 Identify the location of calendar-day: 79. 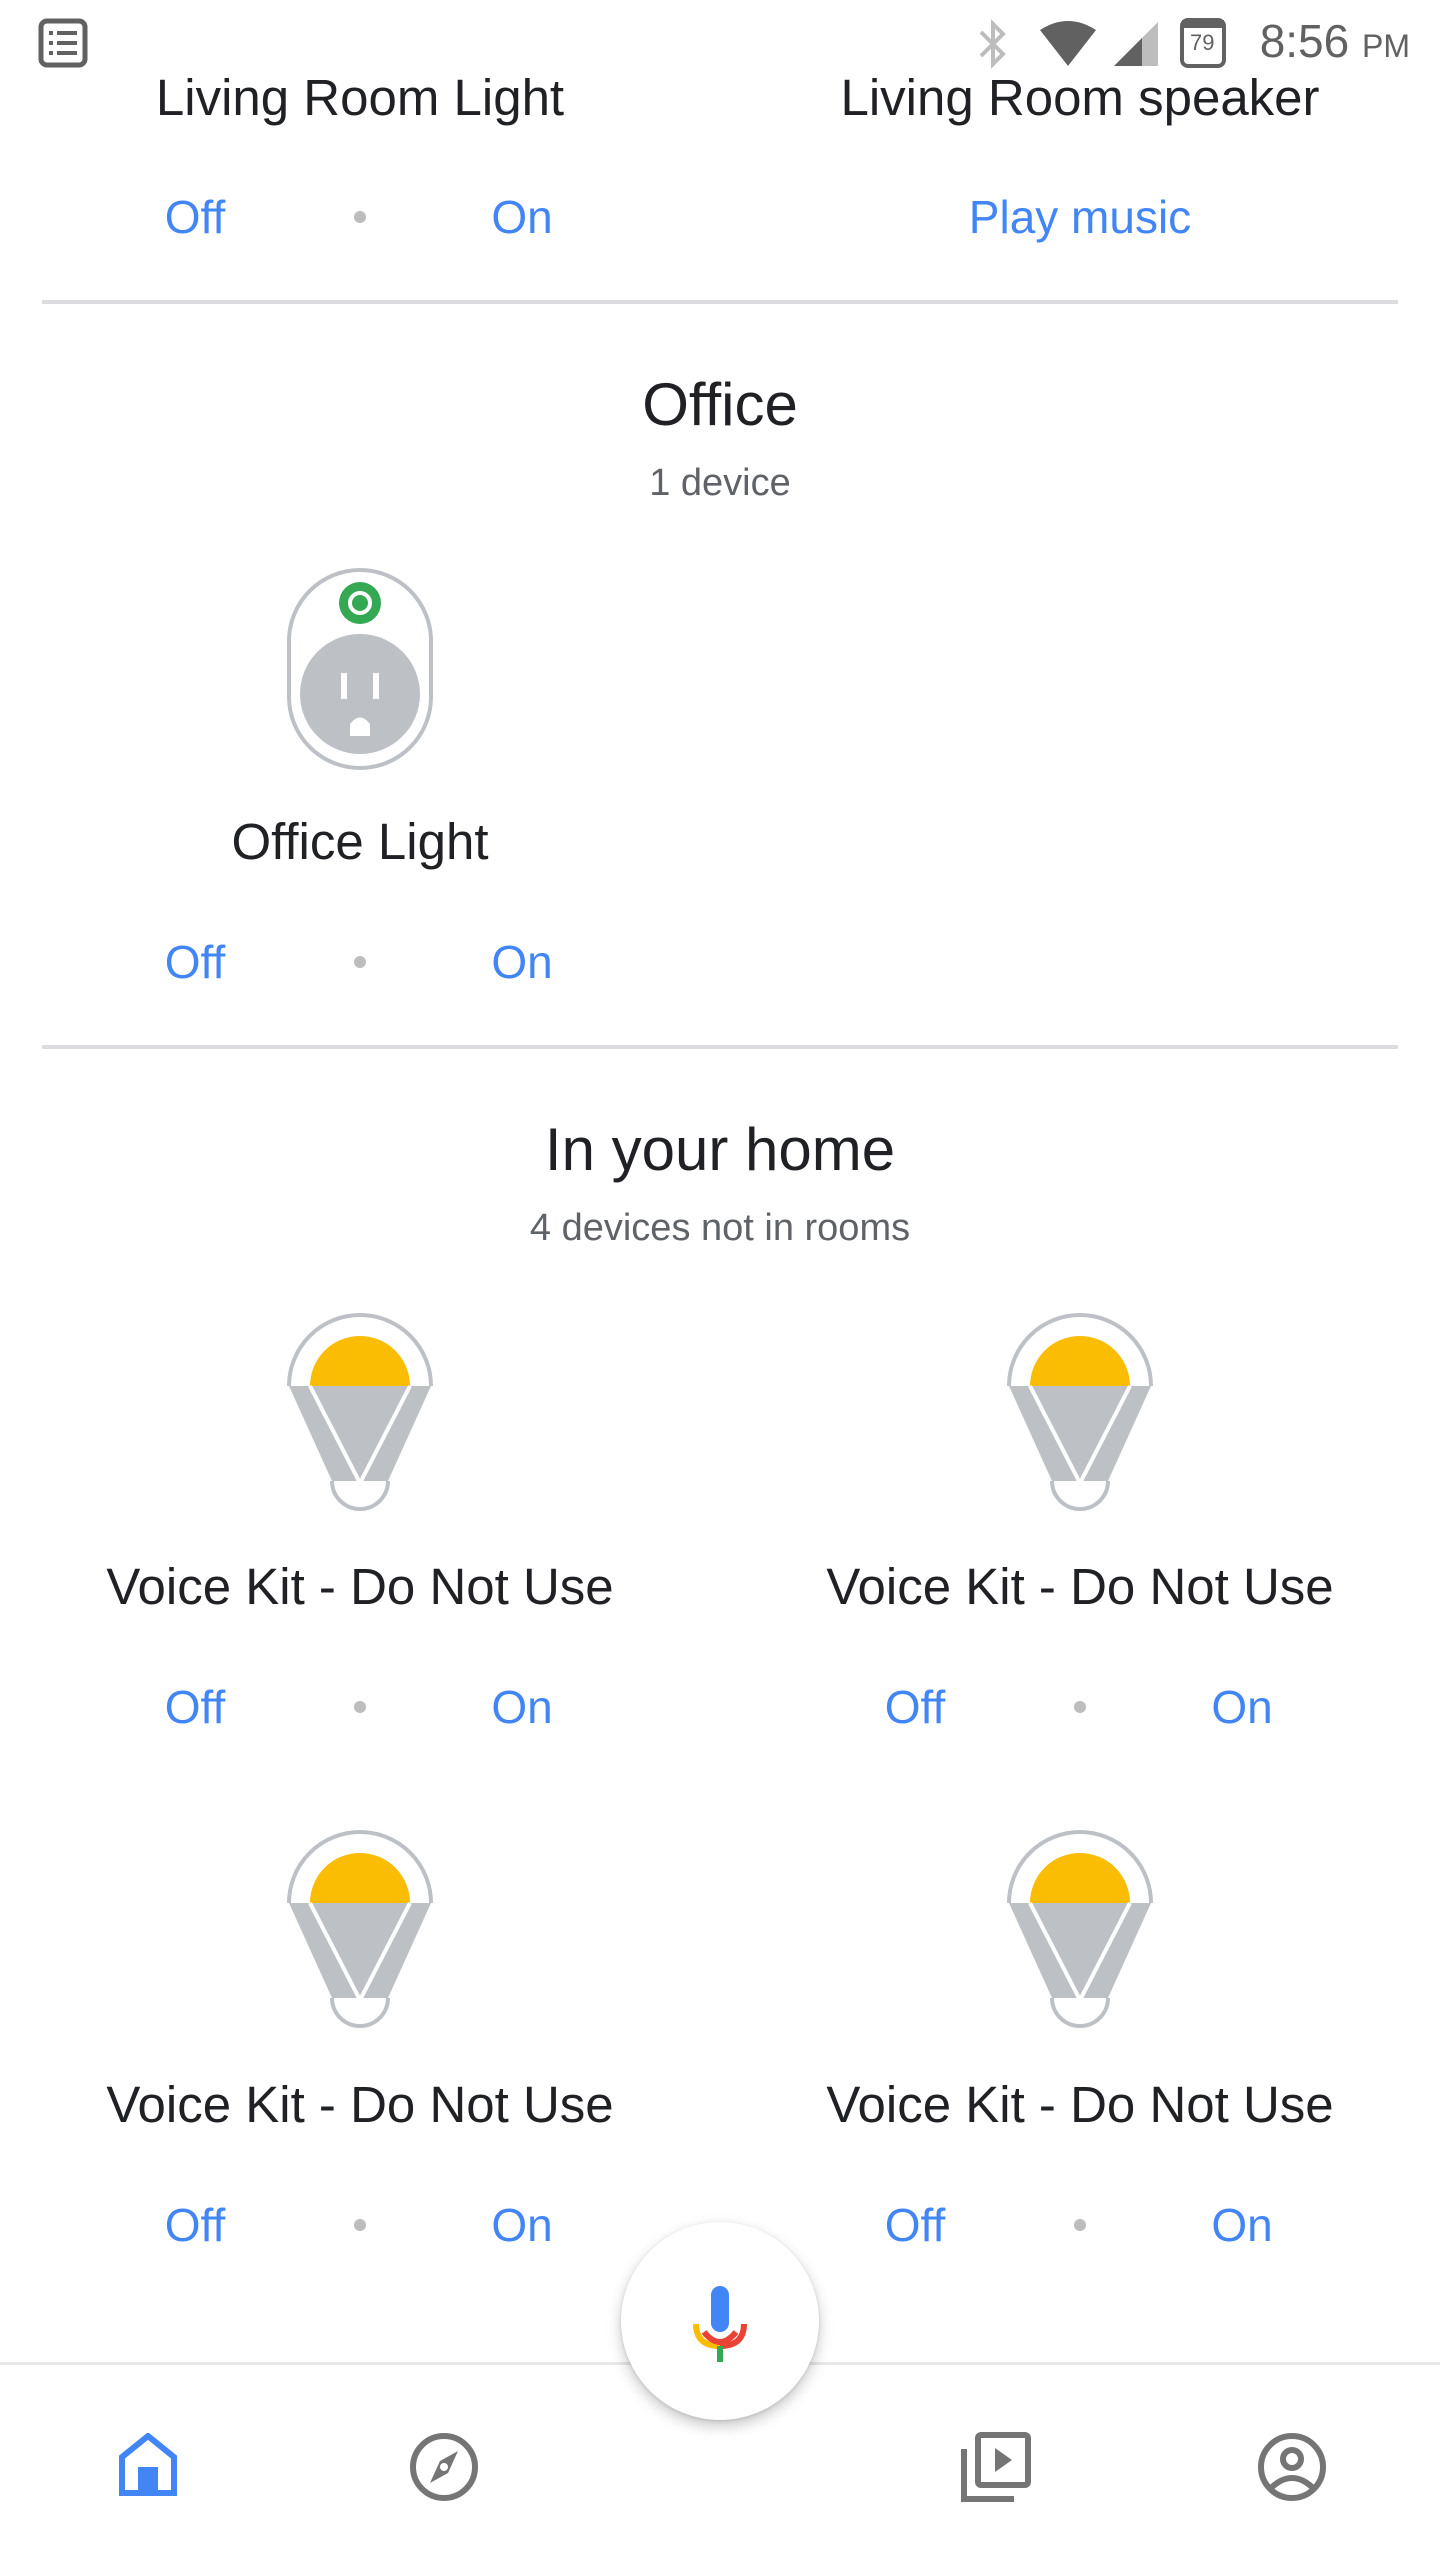
(1202, 42).